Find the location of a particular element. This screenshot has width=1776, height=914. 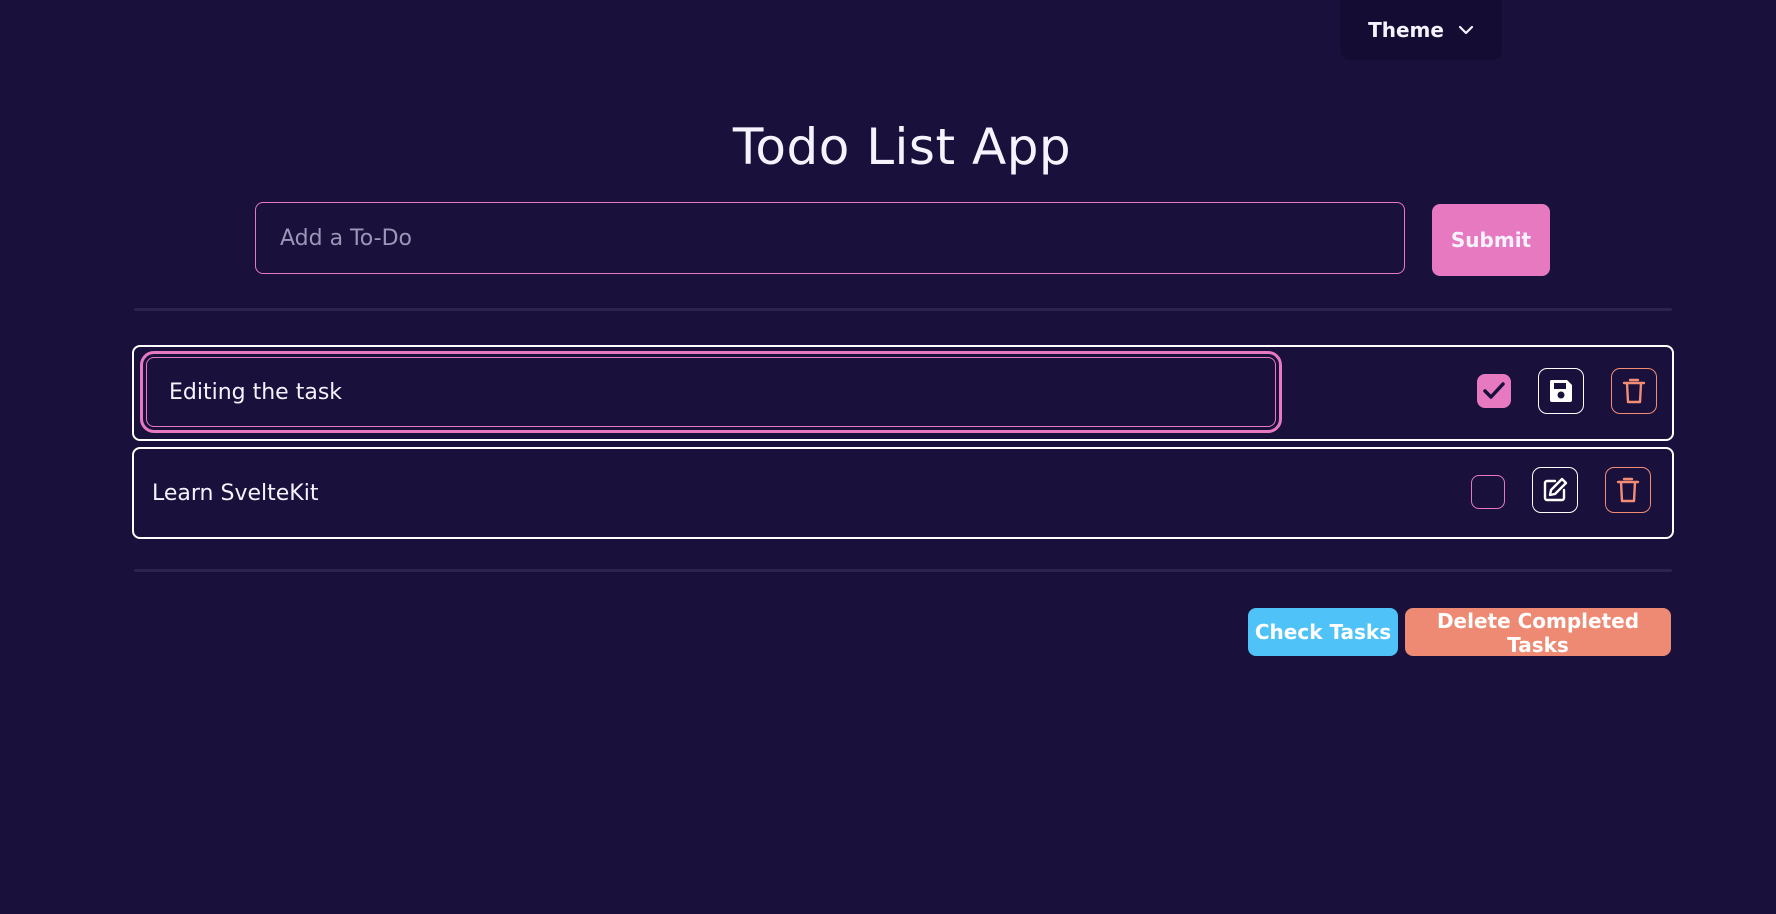

save-button is located at coordinates (1561, 391).